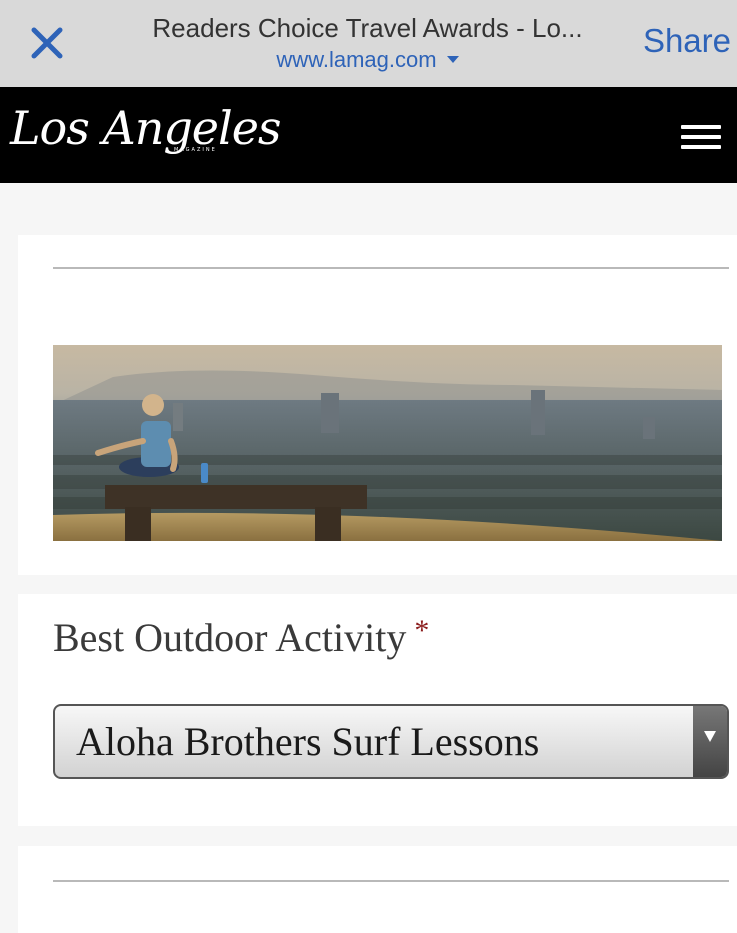  Describe the element at coordinates (356, 59) in the screenshot. I see `url-text: www.lamag.com` at that location.